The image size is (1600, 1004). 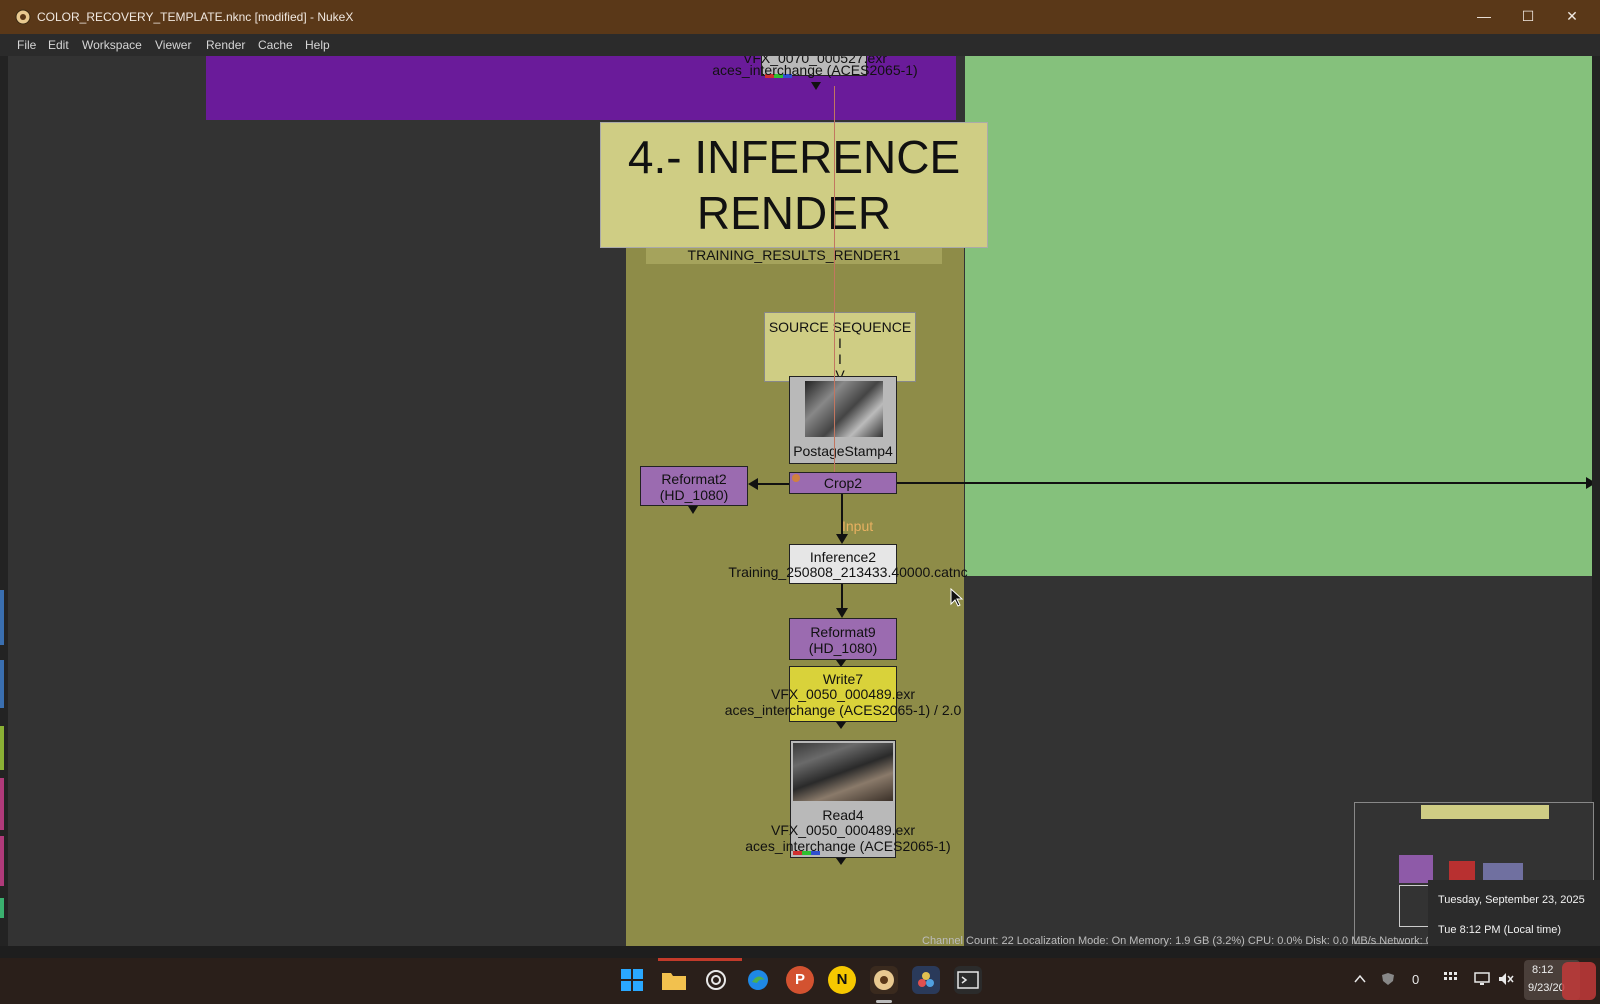 What do you see at coordinates (840, 359) in the screenshot?
I see `source-sequence-line2: I` at bounding box center [840, 359].